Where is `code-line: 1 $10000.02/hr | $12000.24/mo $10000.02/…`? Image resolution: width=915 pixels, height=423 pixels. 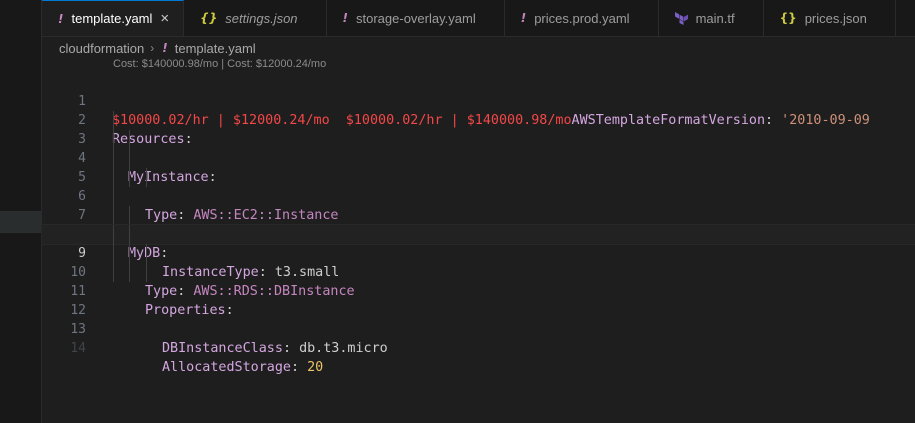
code-line: 1 $10000.02/hr | $12000.24/mo $10000.02/… is located at coordinates (478, 100).